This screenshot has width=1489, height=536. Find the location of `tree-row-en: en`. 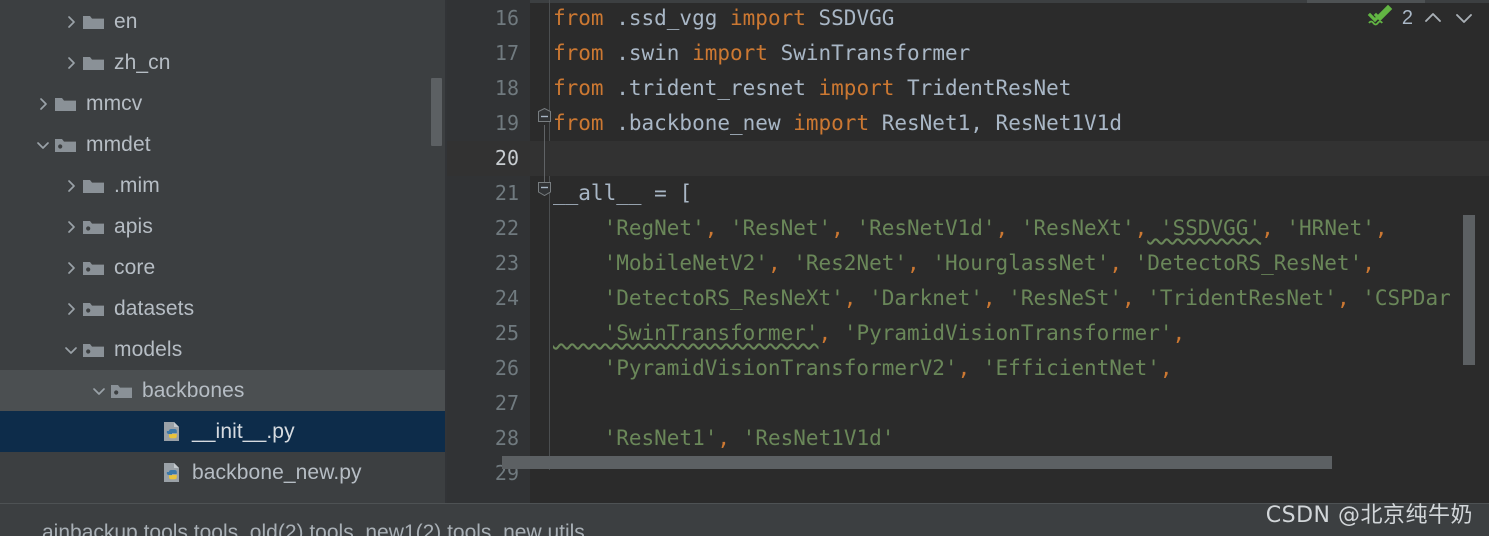

tree-row-en: en is located at coordinates (222, 21).